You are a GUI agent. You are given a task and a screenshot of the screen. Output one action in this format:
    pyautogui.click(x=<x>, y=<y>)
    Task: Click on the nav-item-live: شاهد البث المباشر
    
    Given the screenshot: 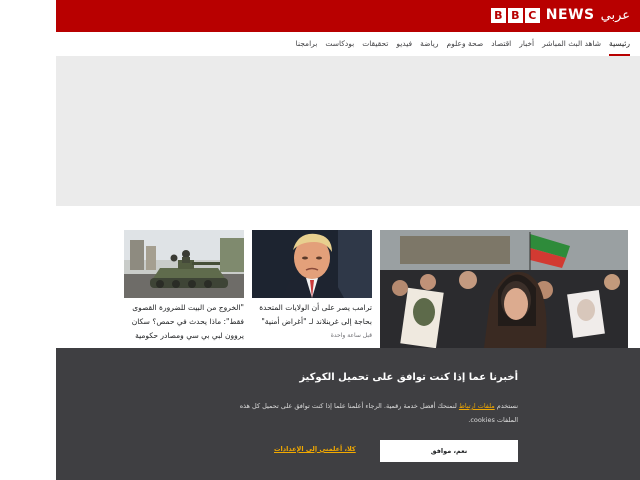 What is the action you would take?
    pyautogui.click(x=571, y=44)
    